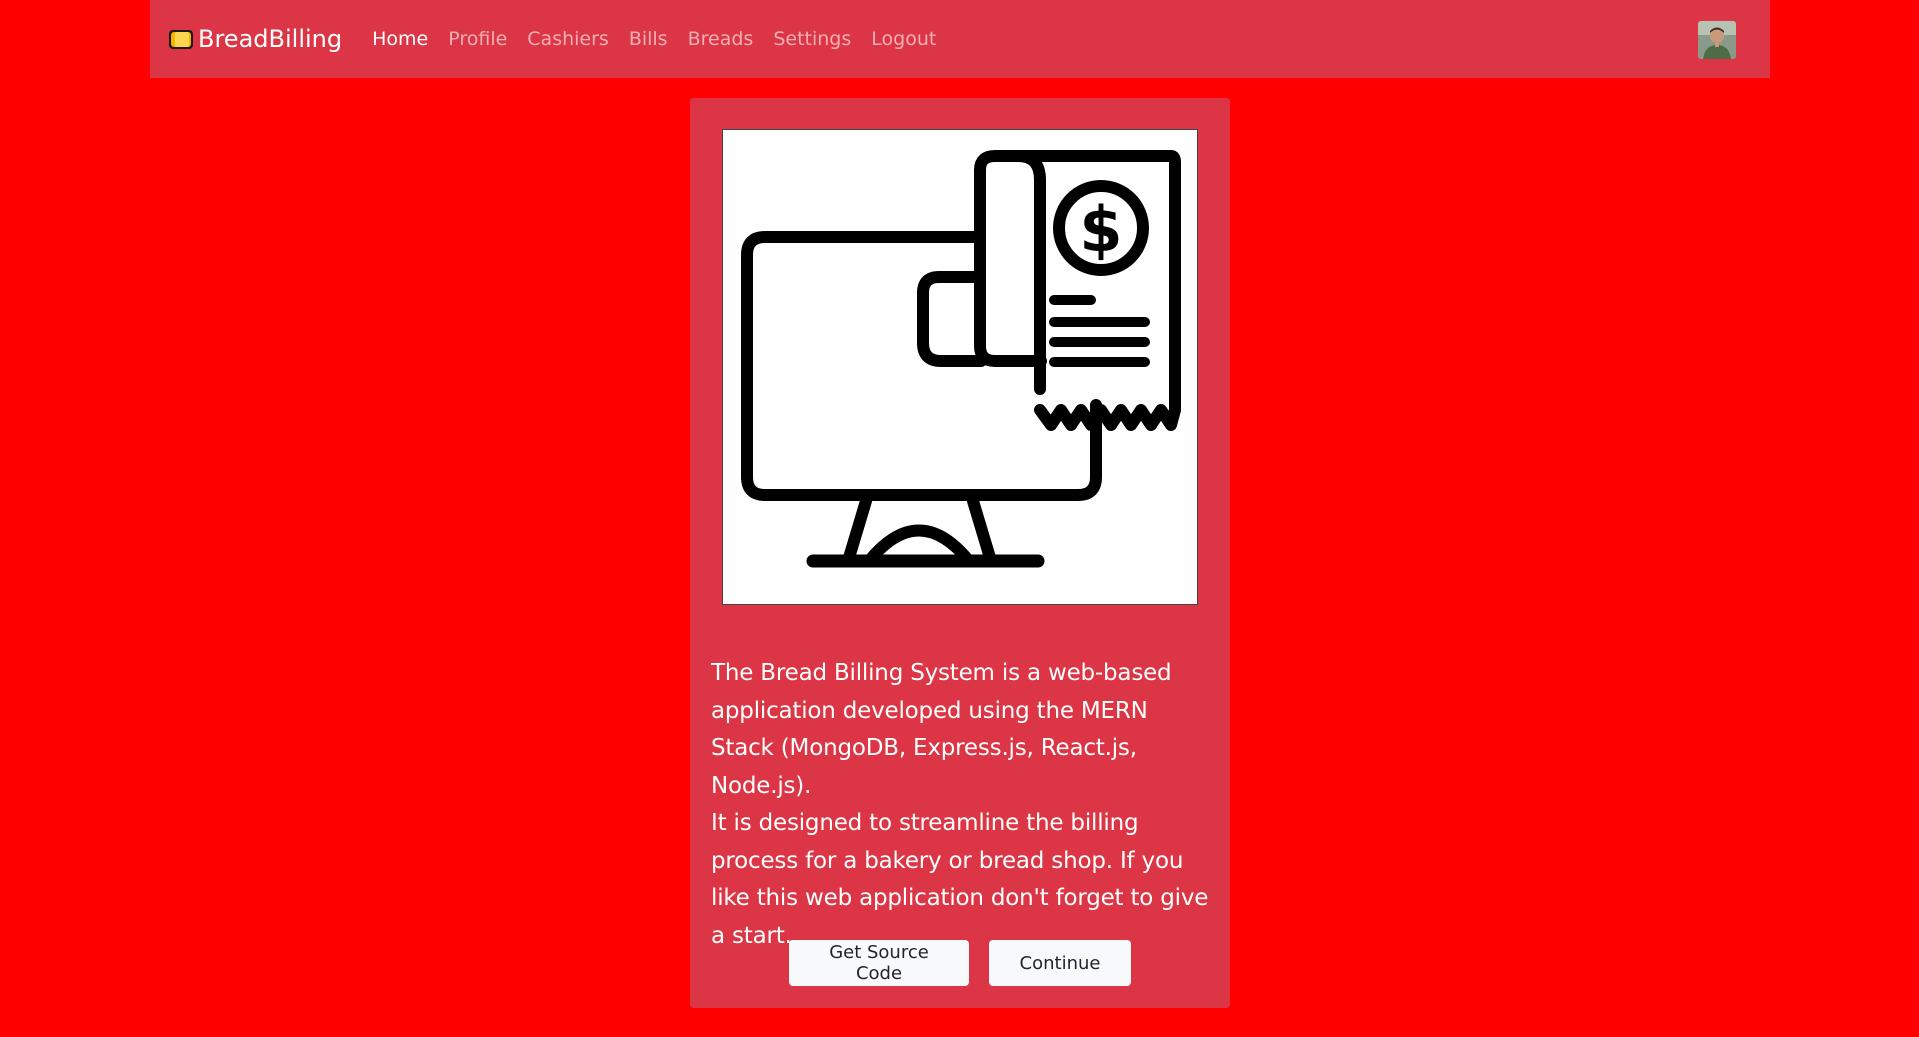 This screenshot has height=1037, width=1919. Describe the element at coordinates (721, 39) in the screenshot. I see `nav-breads: Breads` at that location.